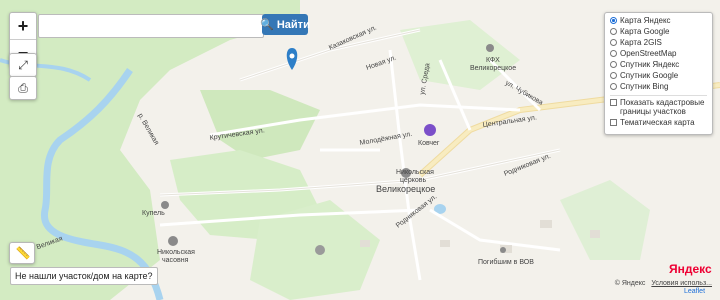 The image size is (720, 300). What do you see at coordinates (690, 269) in the screenshot?
I see `yandex-logo: Яндекс` at bounding box center [690, 269].